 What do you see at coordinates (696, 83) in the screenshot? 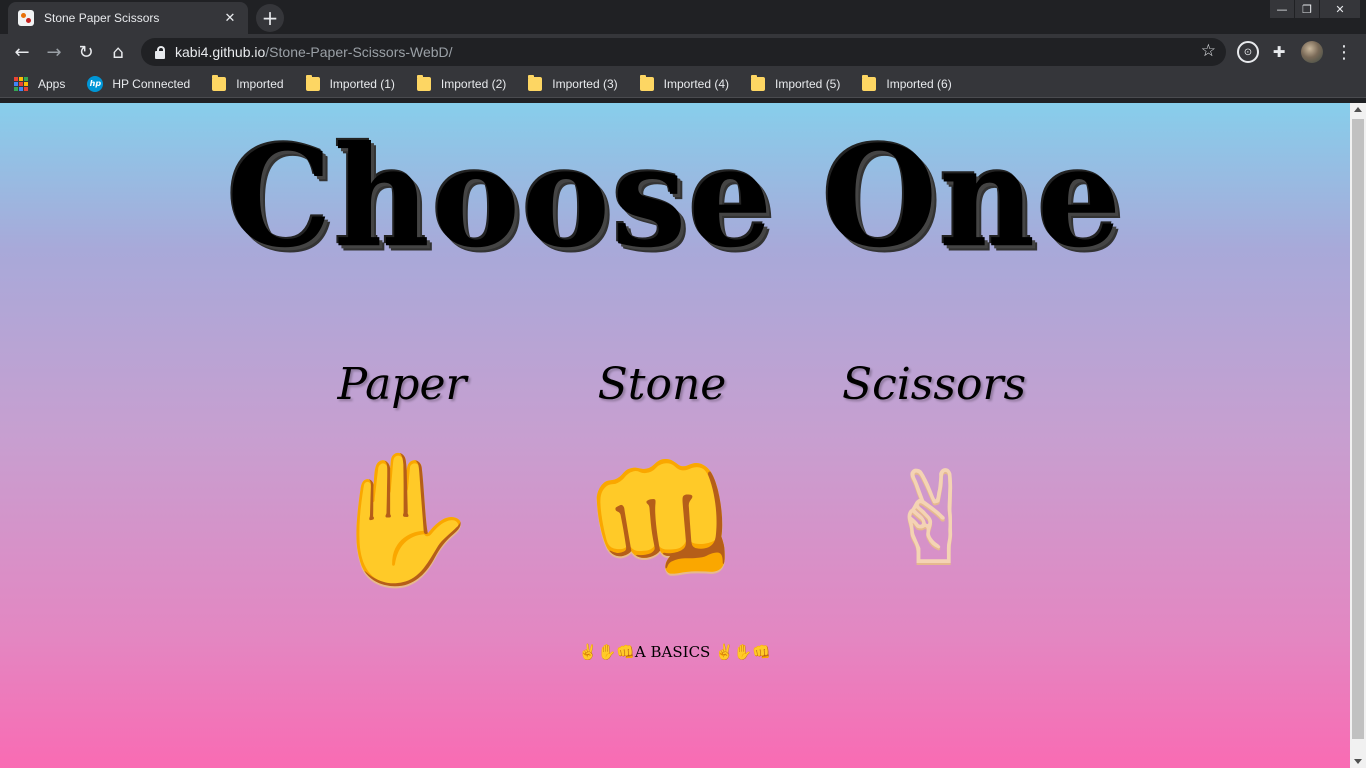
I see `bookmark-label: Imported (4)` at bounding box center [696, 83].